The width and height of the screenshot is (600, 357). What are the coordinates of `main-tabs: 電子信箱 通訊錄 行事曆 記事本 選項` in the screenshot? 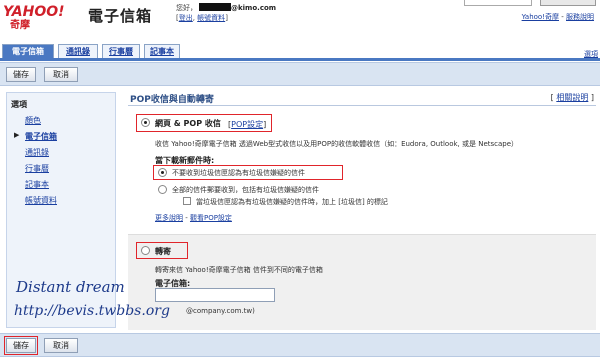 It's located at (300, 51).